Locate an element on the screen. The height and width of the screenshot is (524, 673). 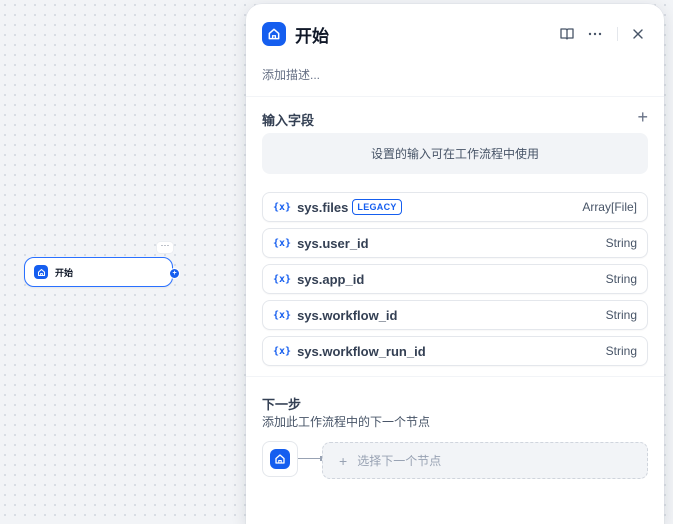
header-divider is located at coordinates (617, 34).